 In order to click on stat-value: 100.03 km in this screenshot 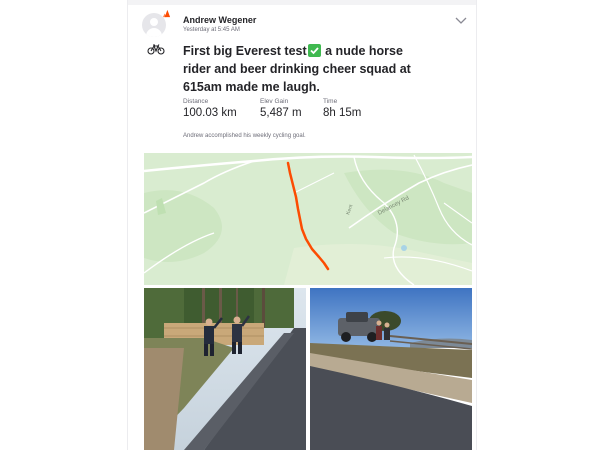, I will do `click(210, 113)`.